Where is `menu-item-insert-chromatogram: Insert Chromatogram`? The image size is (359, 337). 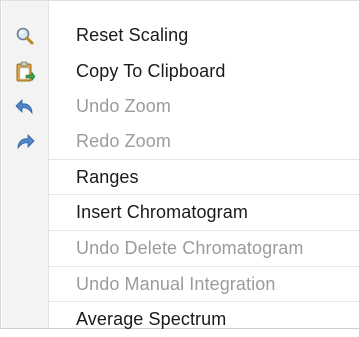
menu-item-insert-chromatogram: Insert Chromatogram is located at coordinates (180, 212).